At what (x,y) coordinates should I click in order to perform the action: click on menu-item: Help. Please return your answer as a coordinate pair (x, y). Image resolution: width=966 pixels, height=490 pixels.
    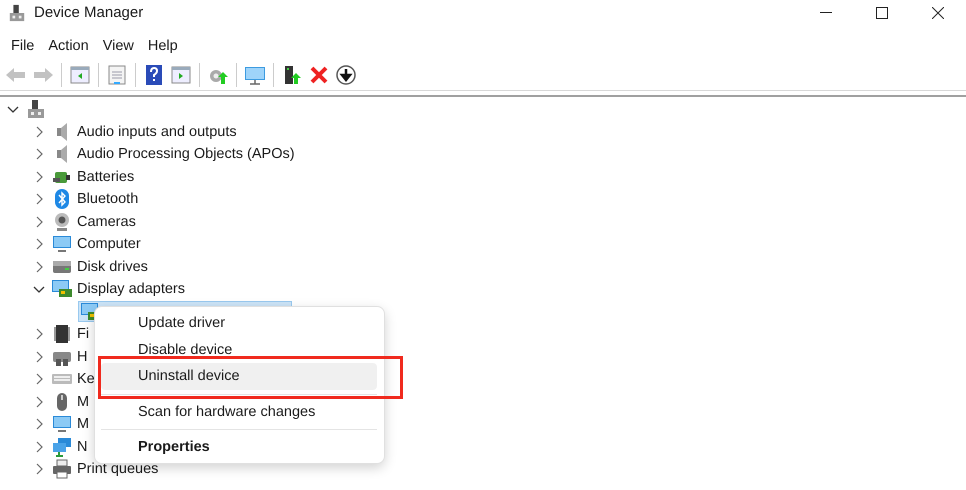
    Looking at the image, I should click on (162, 45).